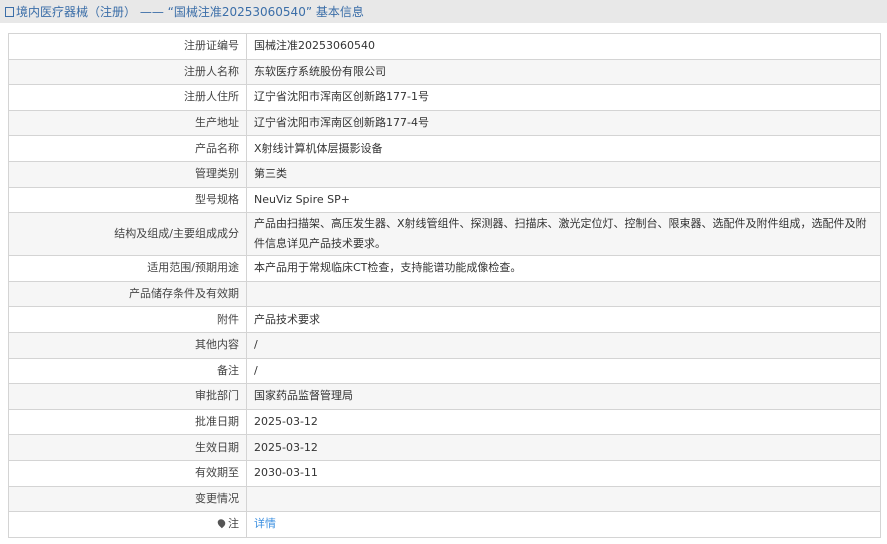 This screenshot has width=887, height=544. What do you see at coordinates (127, 200) in the screenshot?
I see `row-label: 型号规格` at bounding box center [127, 200].